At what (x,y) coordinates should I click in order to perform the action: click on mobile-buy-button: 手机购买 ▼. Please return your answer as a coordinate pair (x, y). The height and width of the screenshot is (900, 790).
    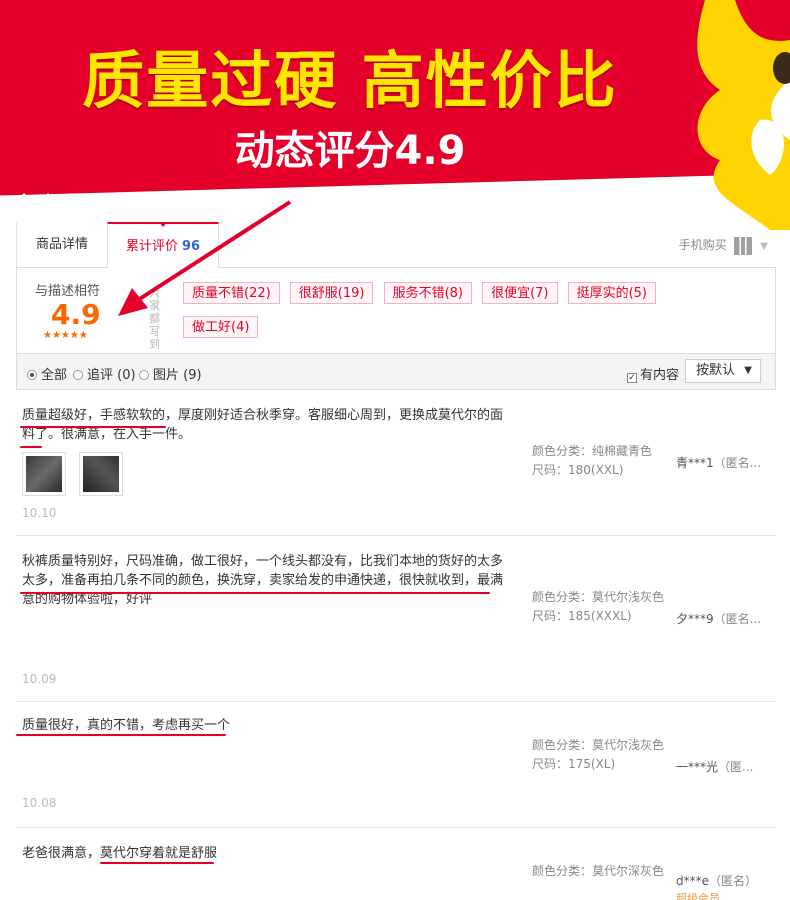
    Looking at the image, I should click on (723, 245).